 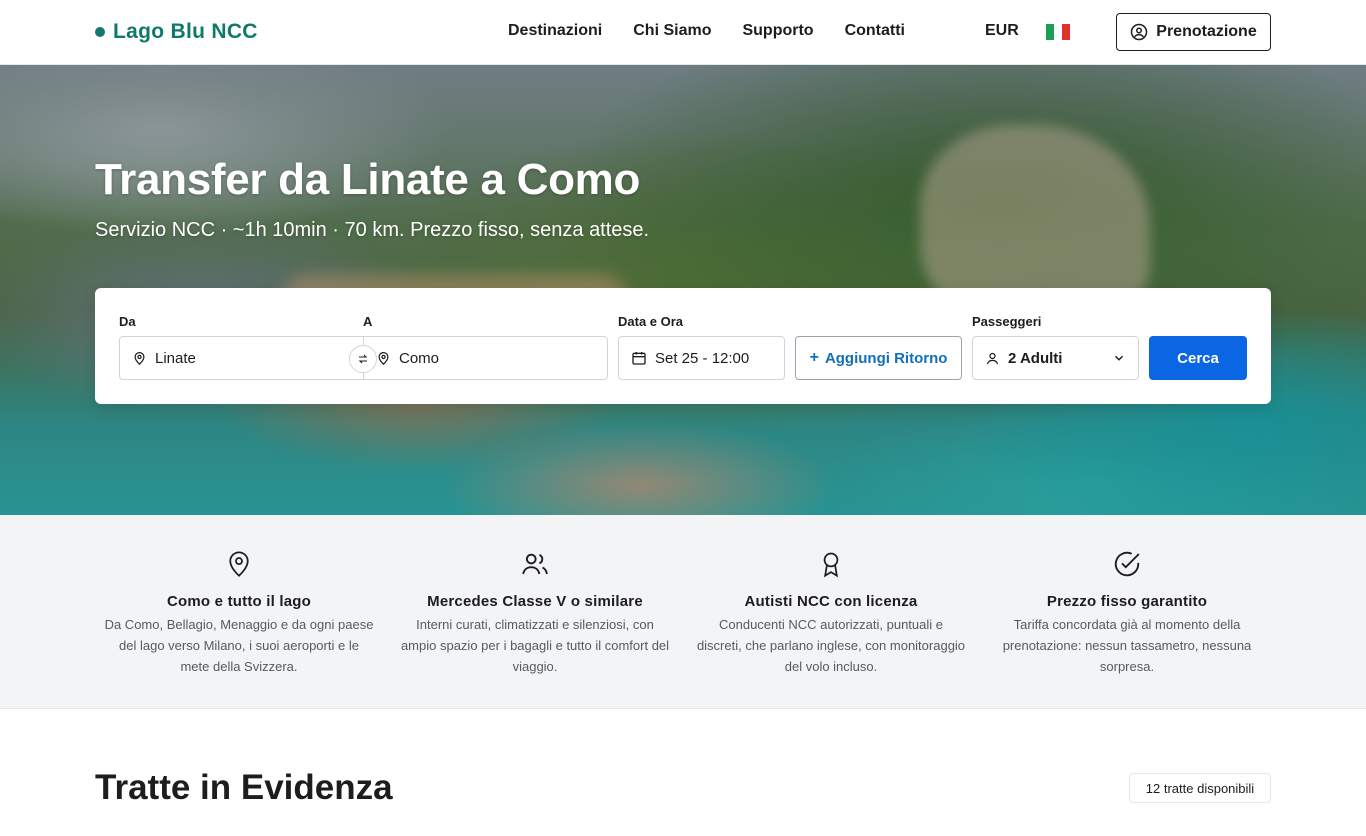 What do you see at coordinates (992, 358) in the screenshot?
I see `user-icon` at bounding box center [992, 358].